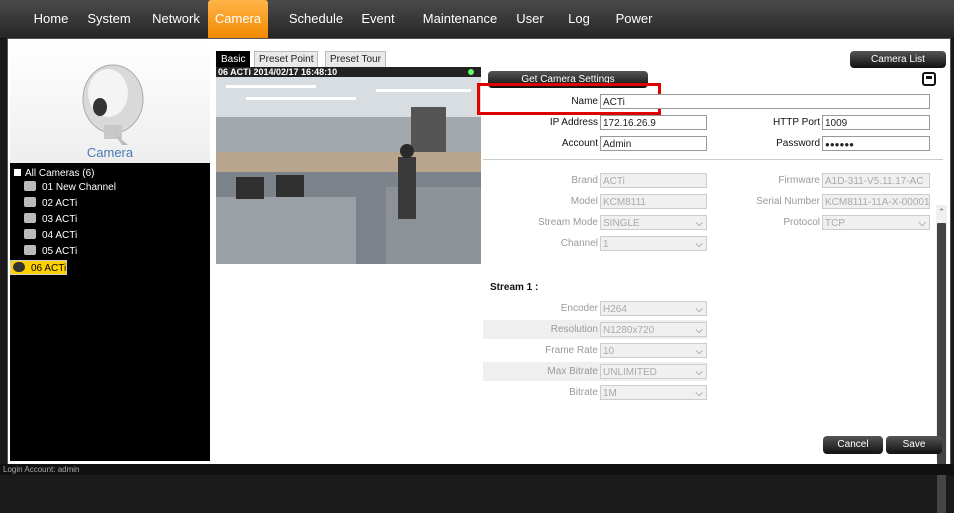 This screenshot has width=954, height=513. What do you see at coordinates (615, 309) in the screenshot?
I see `encoder-value: H264` at bounding box center [615, 309].